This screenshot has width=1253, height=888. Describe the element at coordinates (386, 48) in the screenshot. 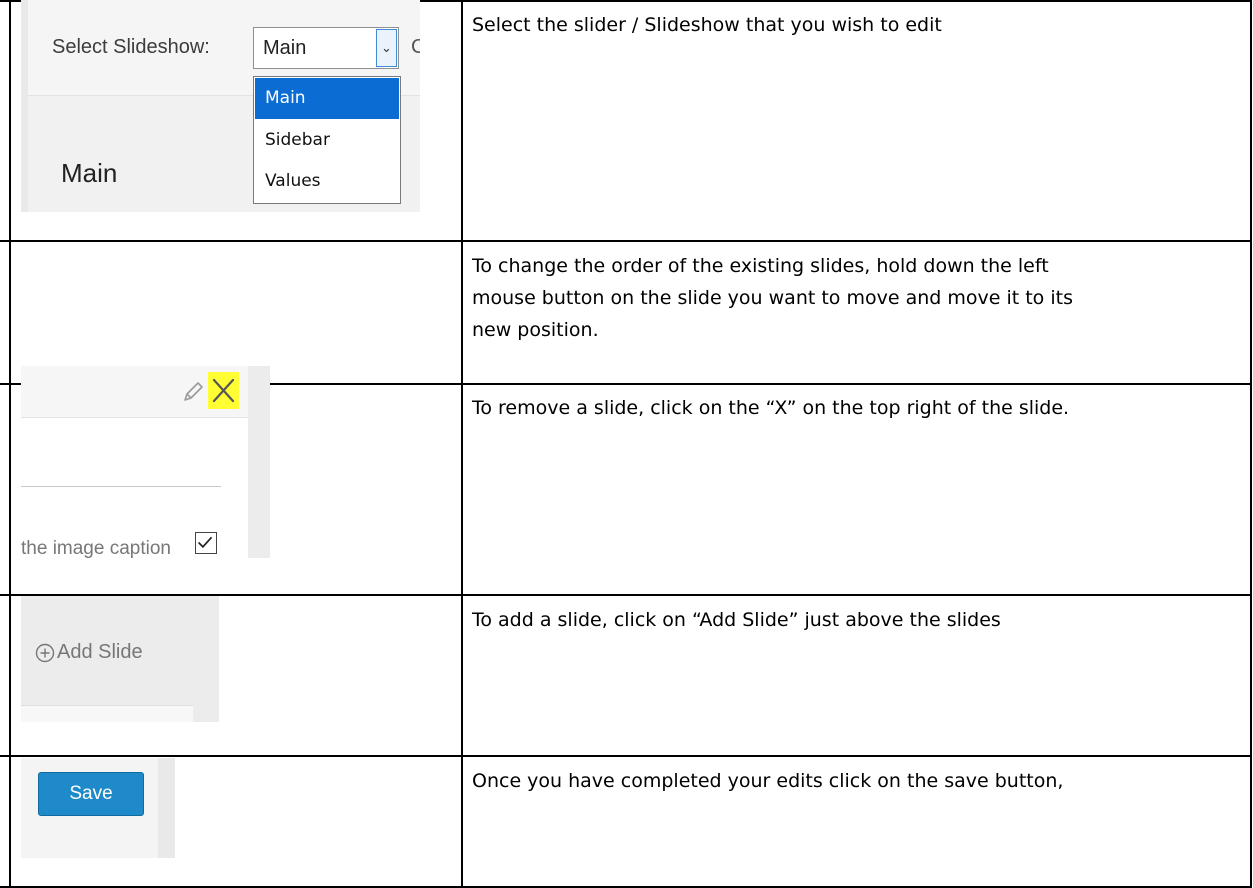

I see `chevron-down-icon: ⌄` at that location.